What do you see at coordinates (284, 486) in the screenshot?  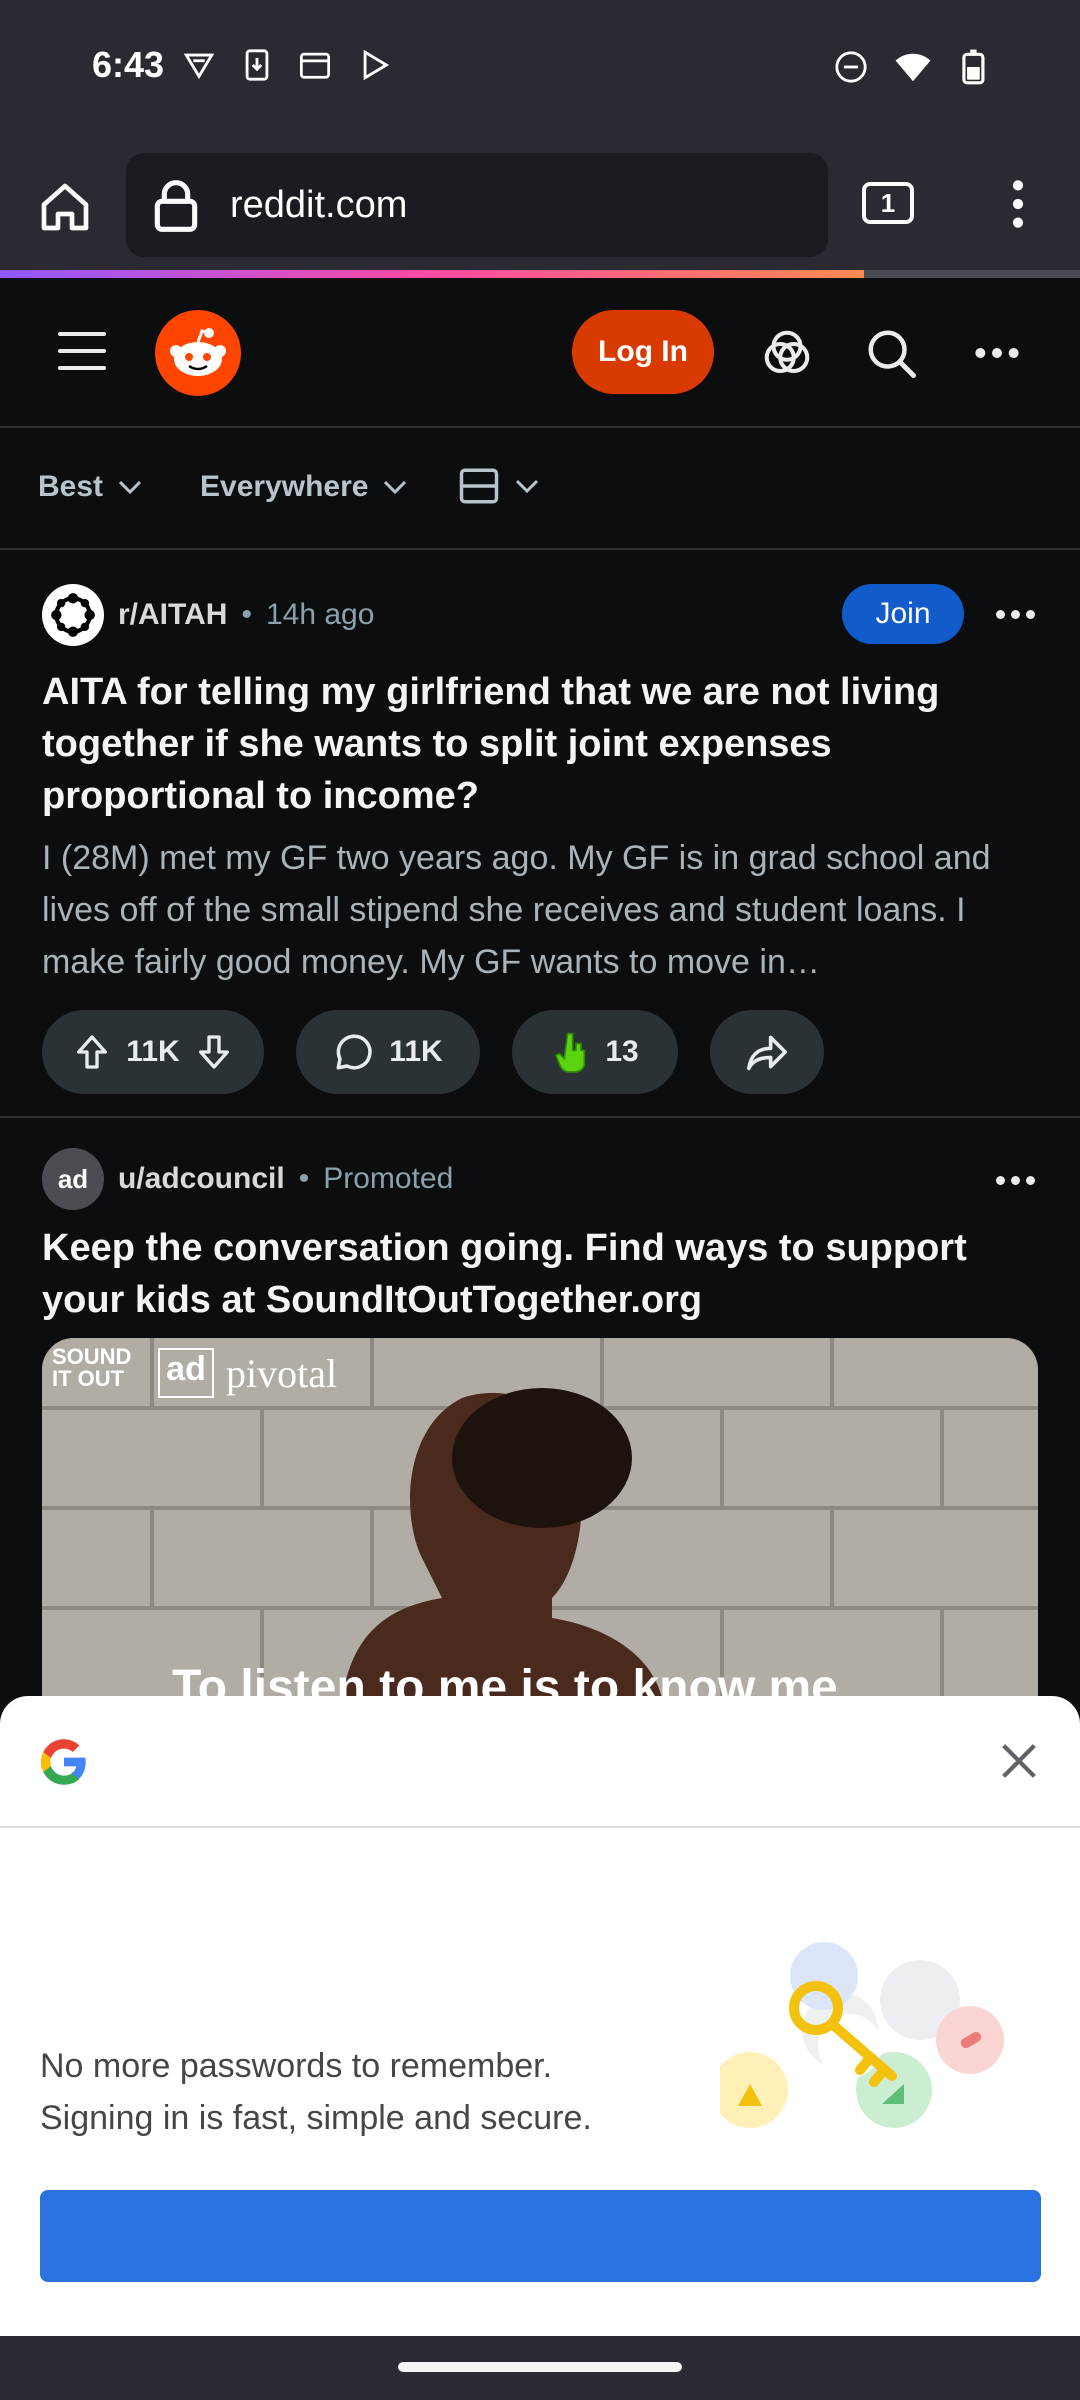 I see `scope-label: Everywhere` at bounding box center [284, 486].